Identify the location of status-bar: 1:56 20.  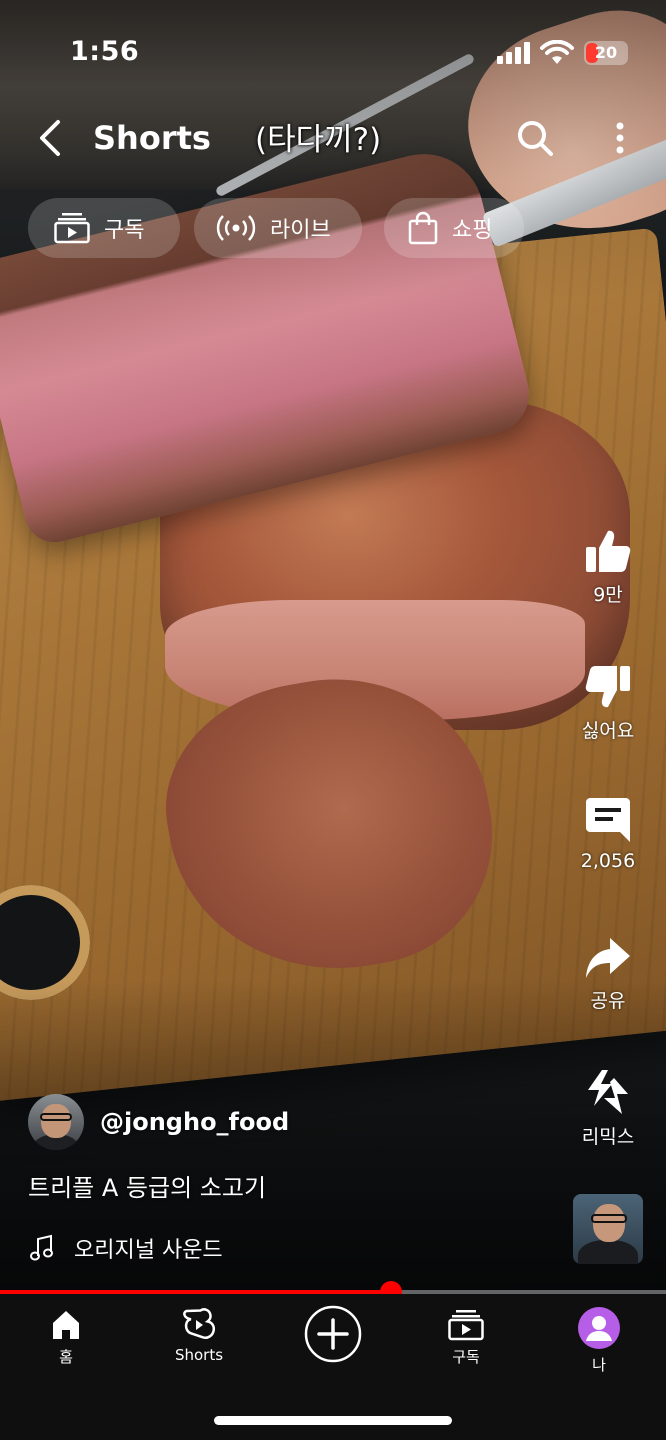
(333, 53).